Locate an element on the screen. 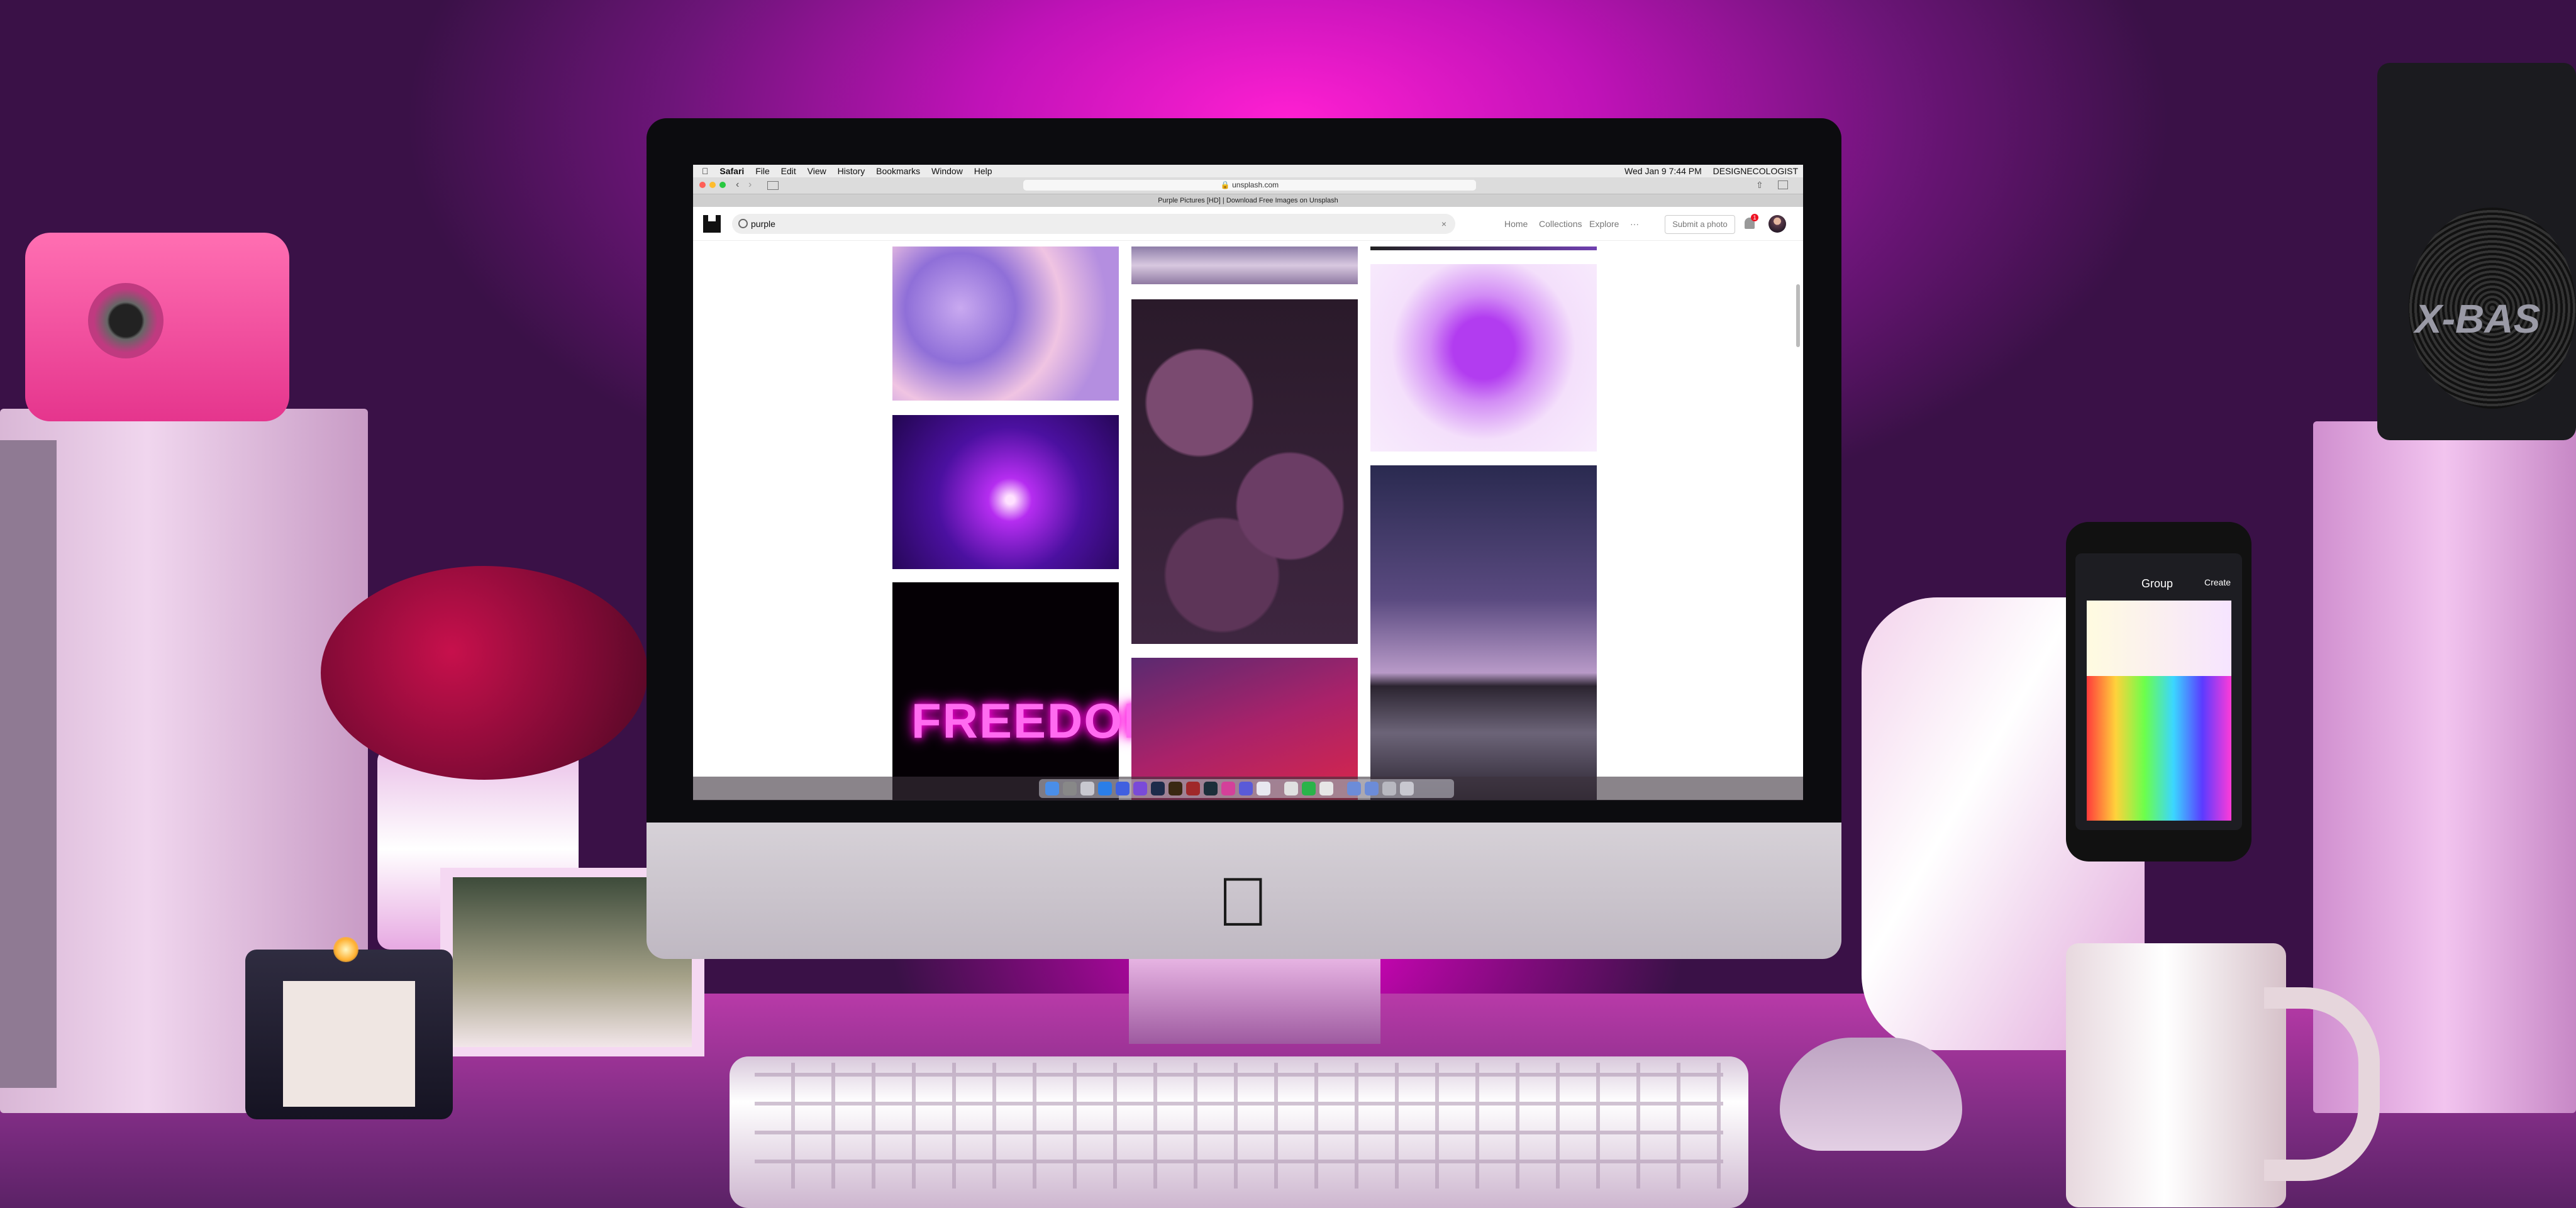 This screenshot has width=2576, height=1208. back-icon: ‹ is located at coordinates (737, 185).